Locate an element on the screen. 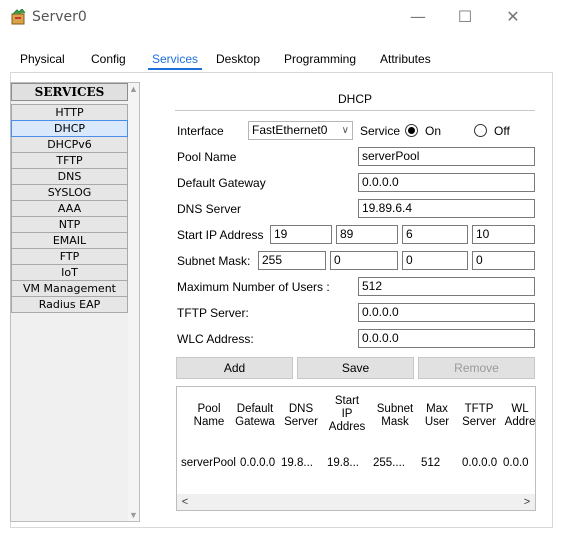  gateway-label: Default Gateway is located at coordinates (221, 183).